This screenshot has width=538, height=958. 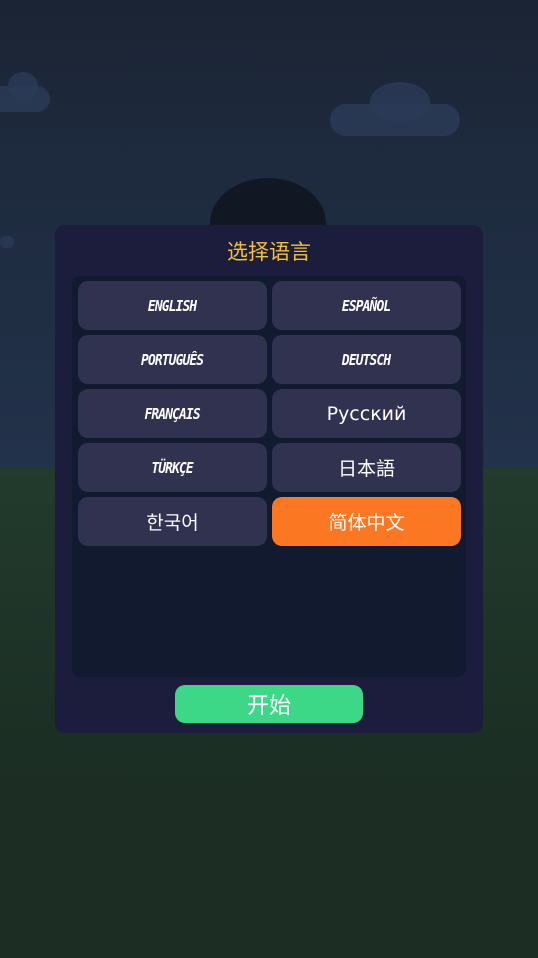 I want to click on language-label: FRANÇAIS, so click(x=172, y=413).